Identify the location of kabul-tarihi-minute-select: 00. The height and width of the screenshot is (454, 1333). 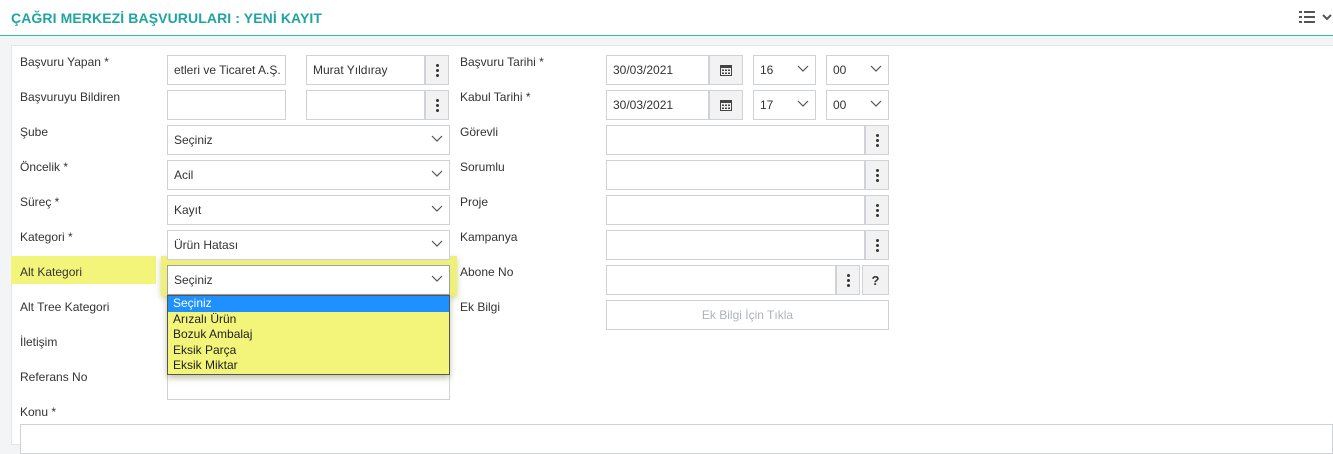
(857, 105).